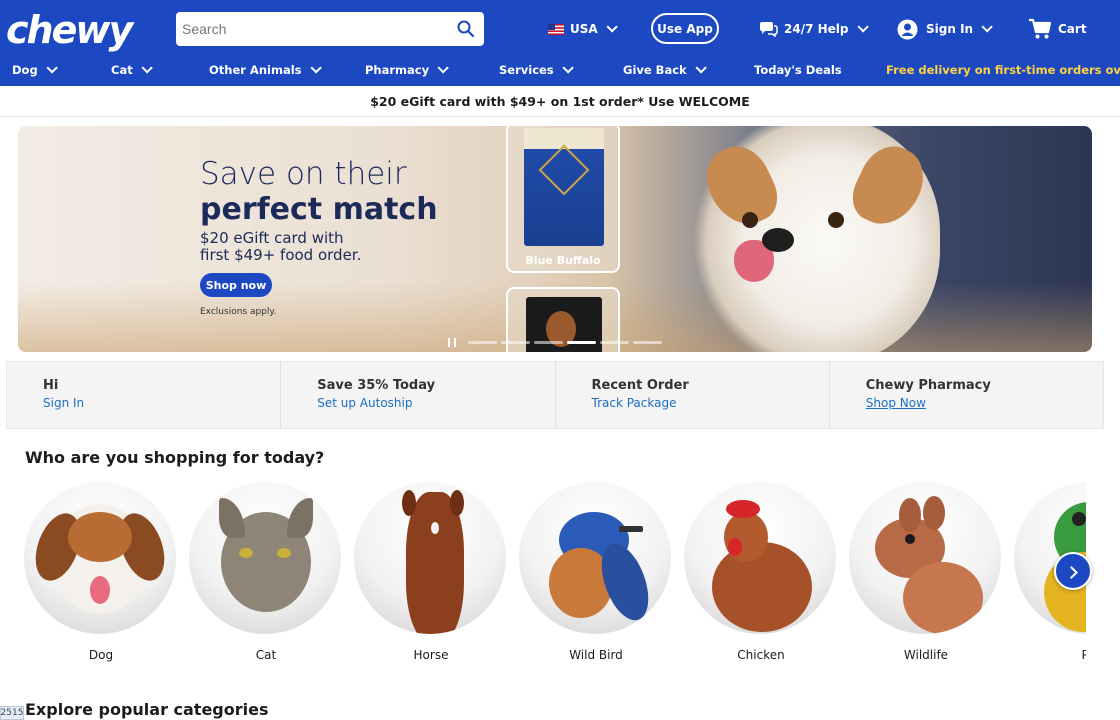  What do you see at coordinates (925, 558) in the screenshot?
I see `wildlife-image` at bounding box center [925, 558].